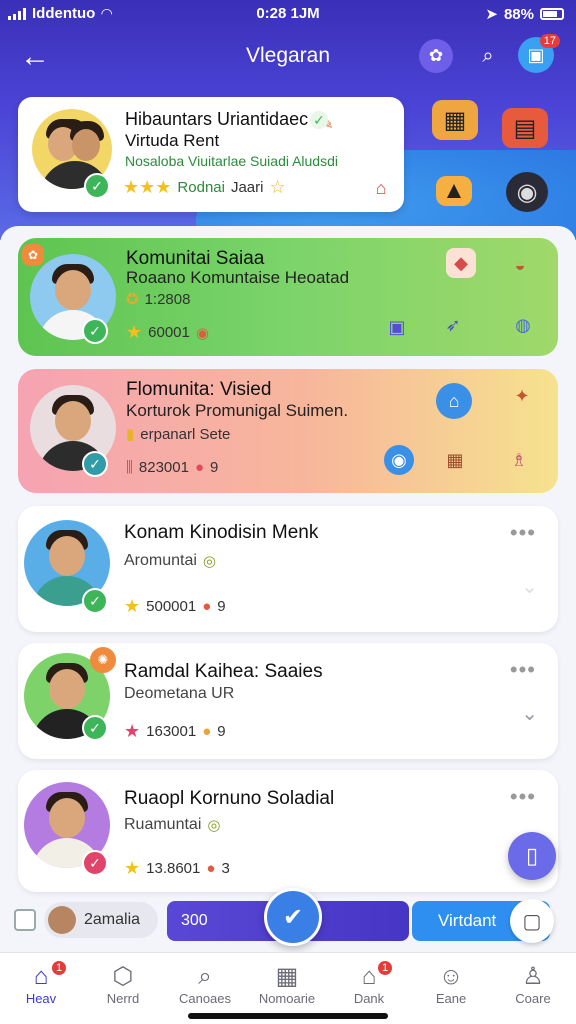 This screenshot has width=576, height=1024. What do you see at coordinates (237, 410) in the screenshot?
I see `card-subtitle: Korturok Promunigal Suimen.` at bounding box center [237, 410].